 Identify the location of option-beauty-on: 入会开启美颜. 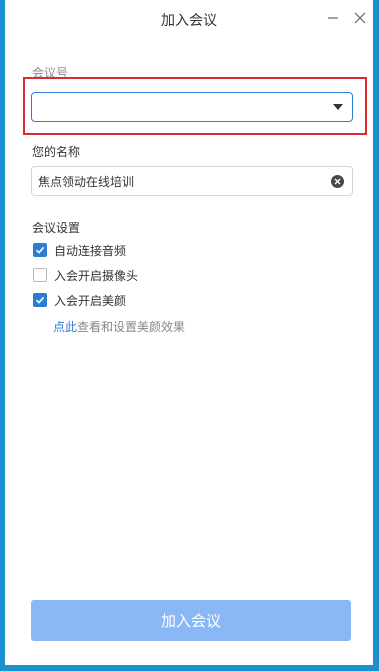
(79, 300).